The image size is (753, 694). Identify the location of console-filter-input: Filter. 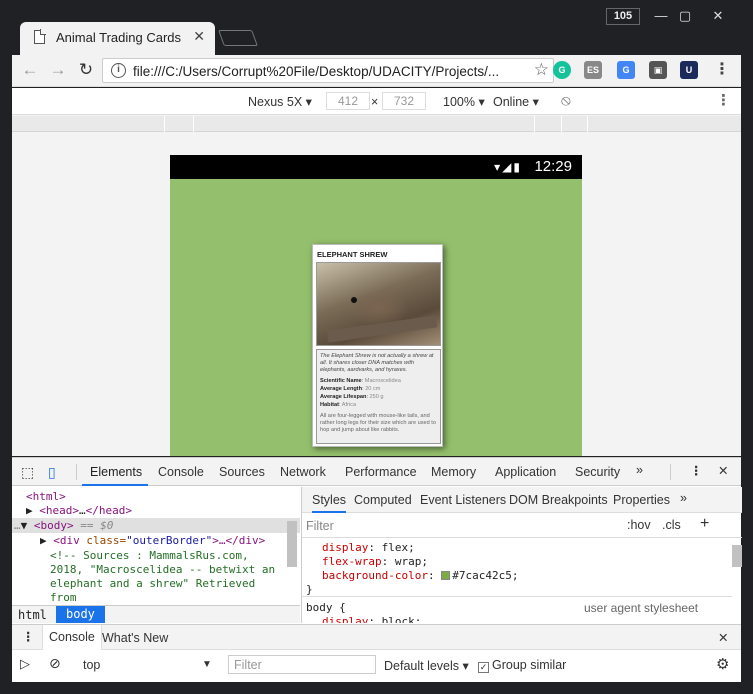
(302, 664).